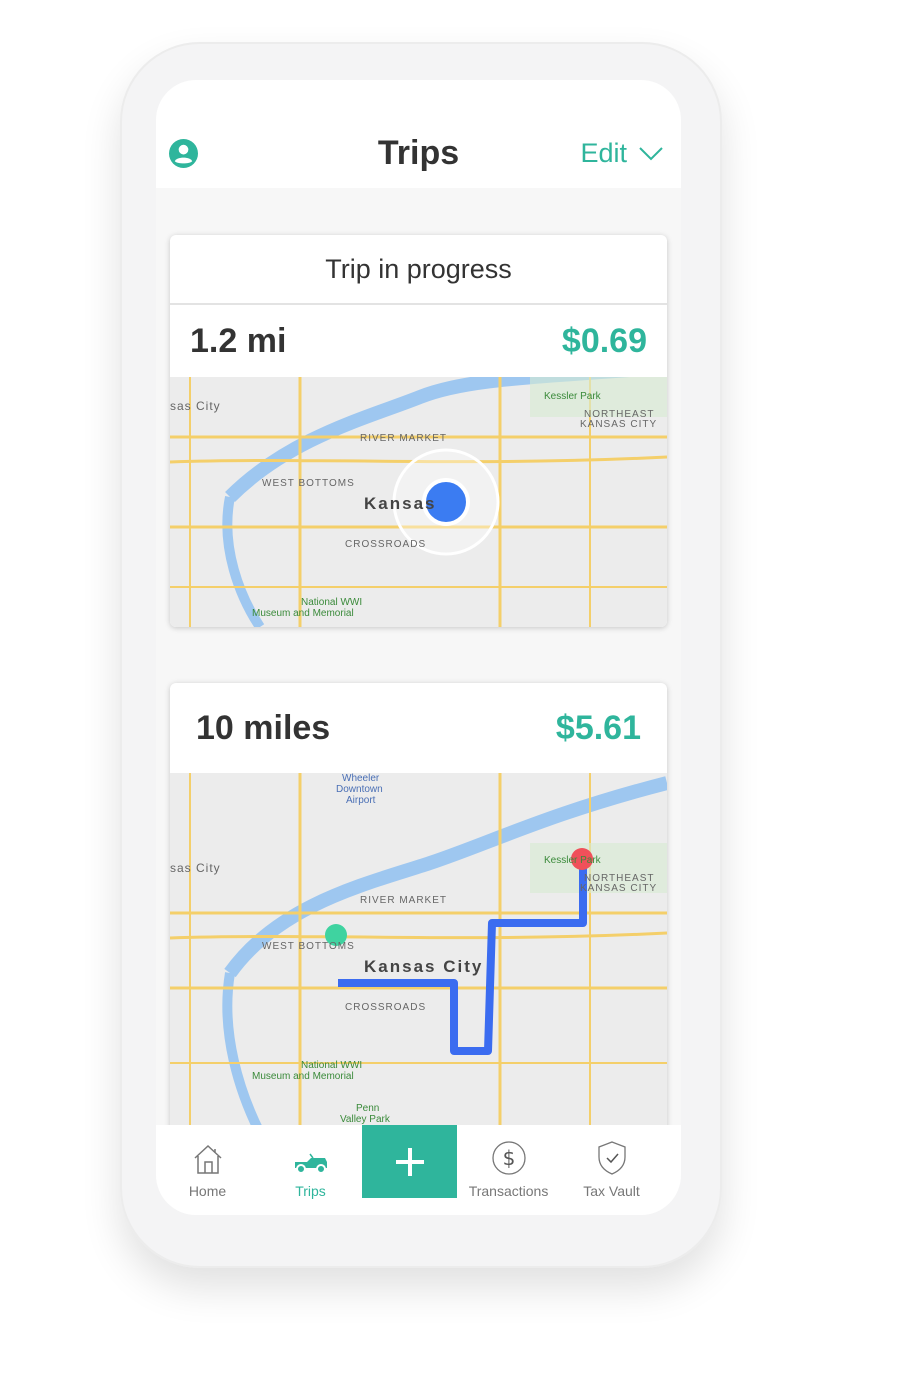  What do you see at coordinates (611, 1191) in the screenshot?
I see `tab-label: Tax Vault` at bounding box center [611, 1191].